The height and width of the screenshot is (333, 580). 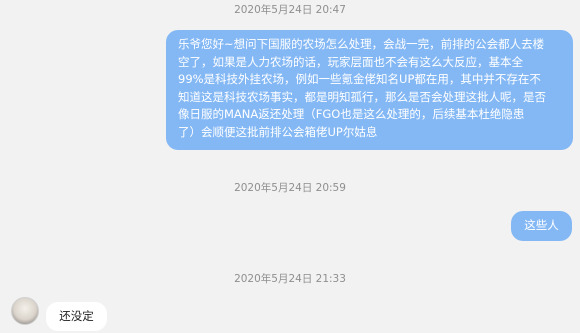 What do you see at coordinates (351, 114) in the screenshot?
I see `message-line: 像日服的MANA返还处理（FGO也是这么处理的，后续基本杜绝隐患` at bounding box center [351, 114].